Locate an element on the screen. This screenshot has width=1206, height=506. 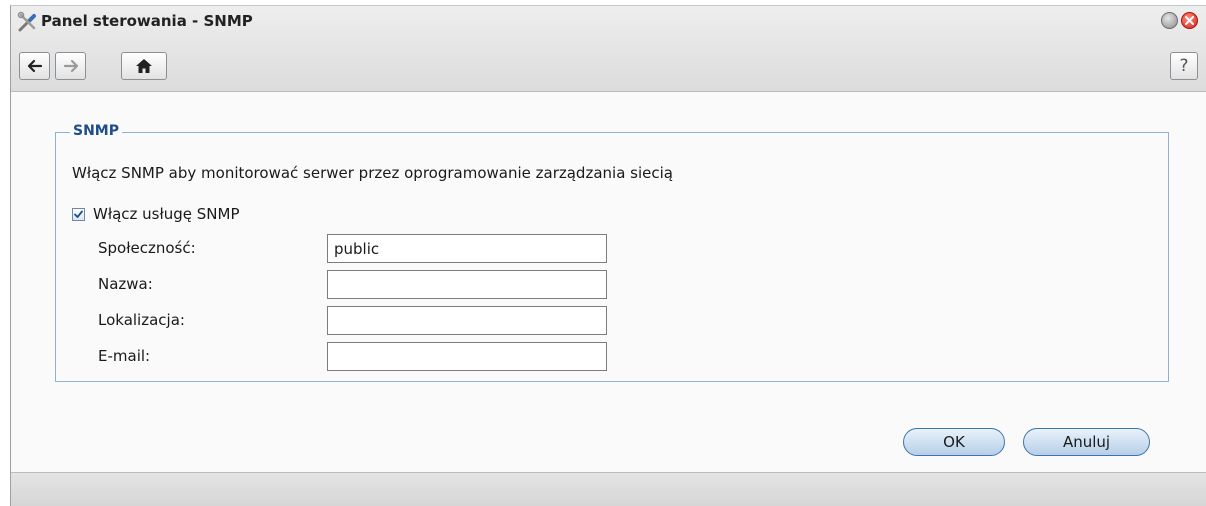
fieldset-legend: SNMP is located at coordinates (96, 131).